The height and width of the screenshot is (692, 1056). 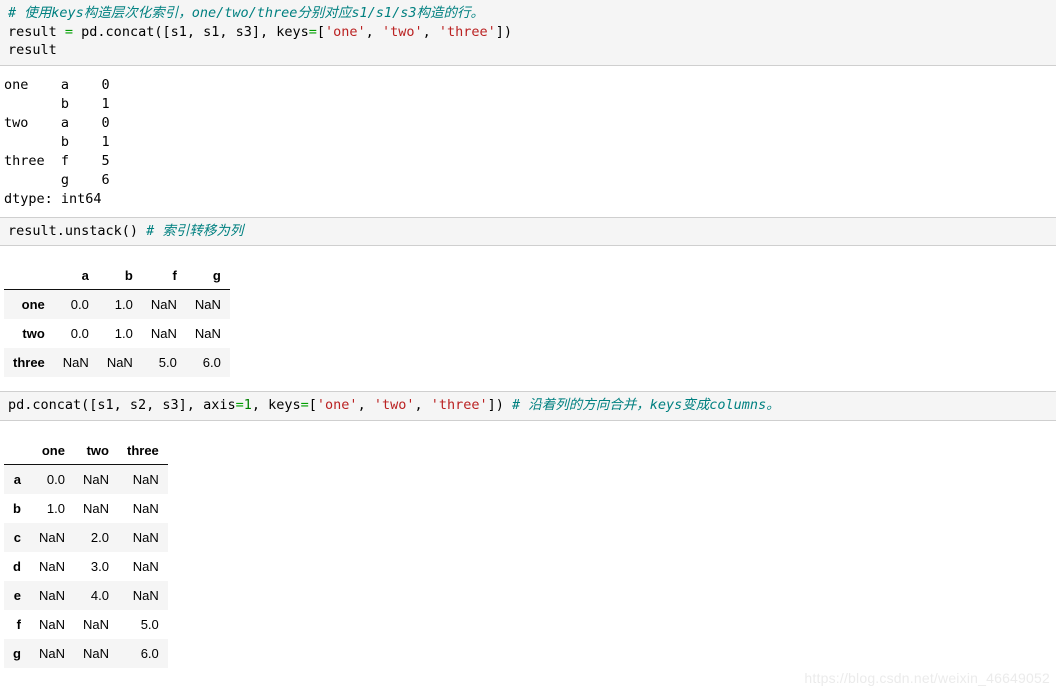 I want to click on table-column-header: a, so click(x=75, y=277).